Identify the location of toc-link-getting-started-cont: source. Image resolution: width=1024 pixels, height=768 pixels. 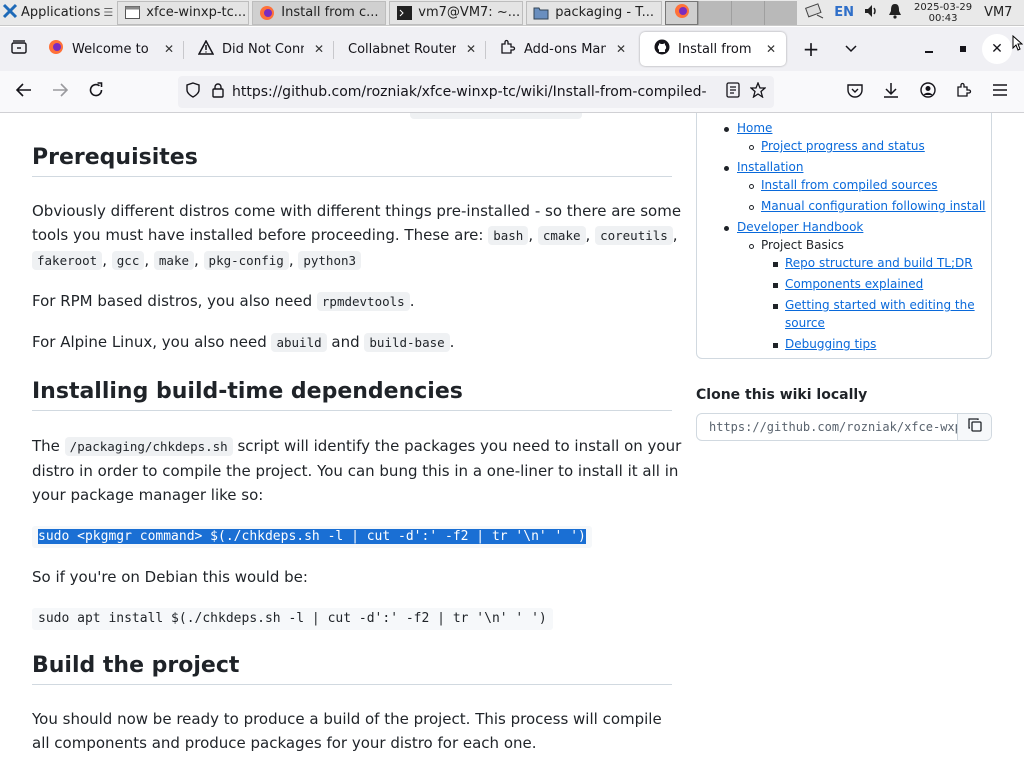
(805, 323).